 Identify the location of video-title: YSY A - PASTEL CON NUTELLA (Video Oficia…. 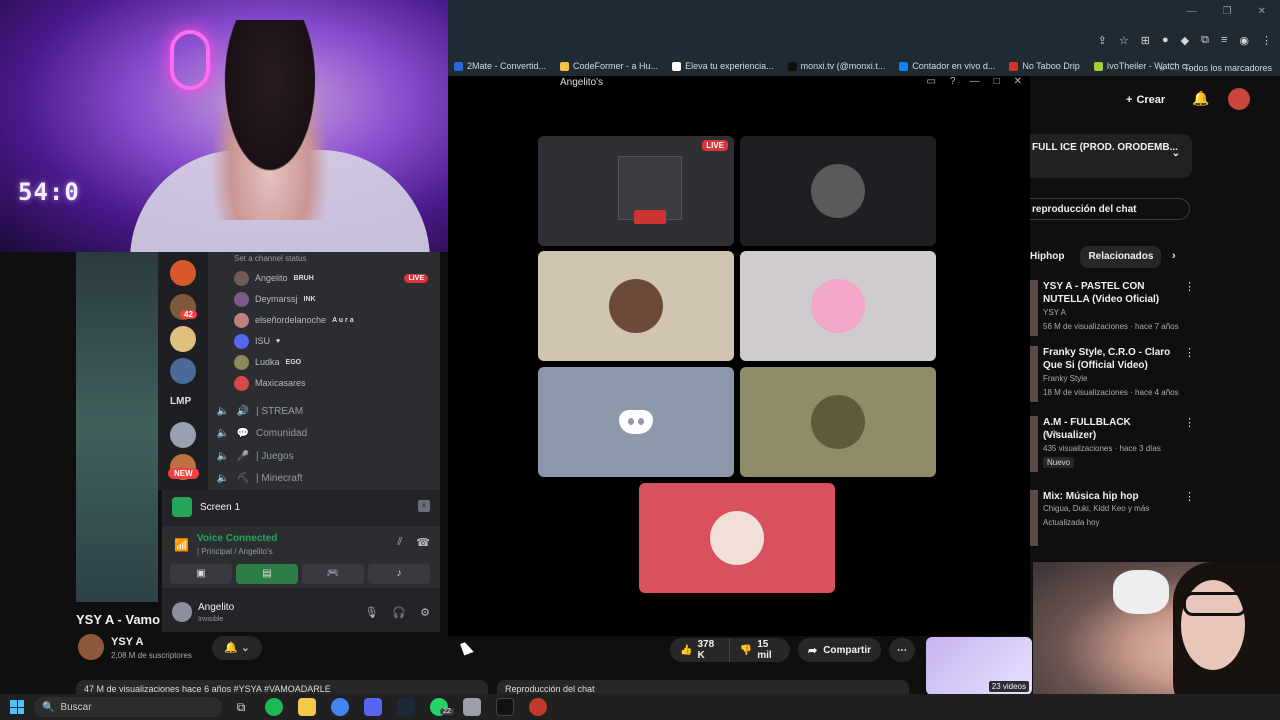
(1113, 293).